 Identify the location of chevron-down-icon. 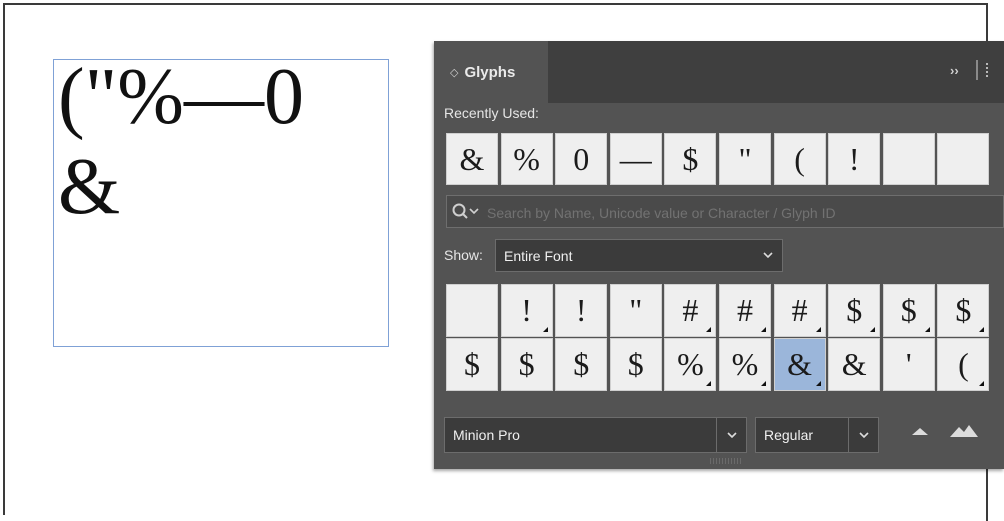
(768, 256).